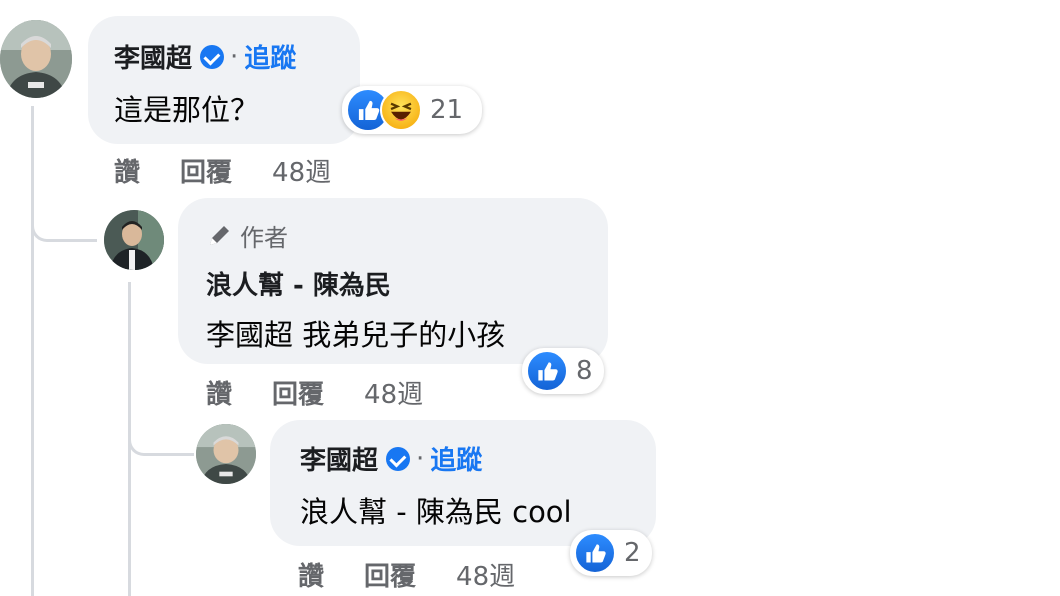 The height and width of the screenshot is (596, 1060). What do you see at coordinates (407, 283) in the screenshot?
I see `comment-header: 浪人幫 - 陳為民` at bounding box center [407, 283].